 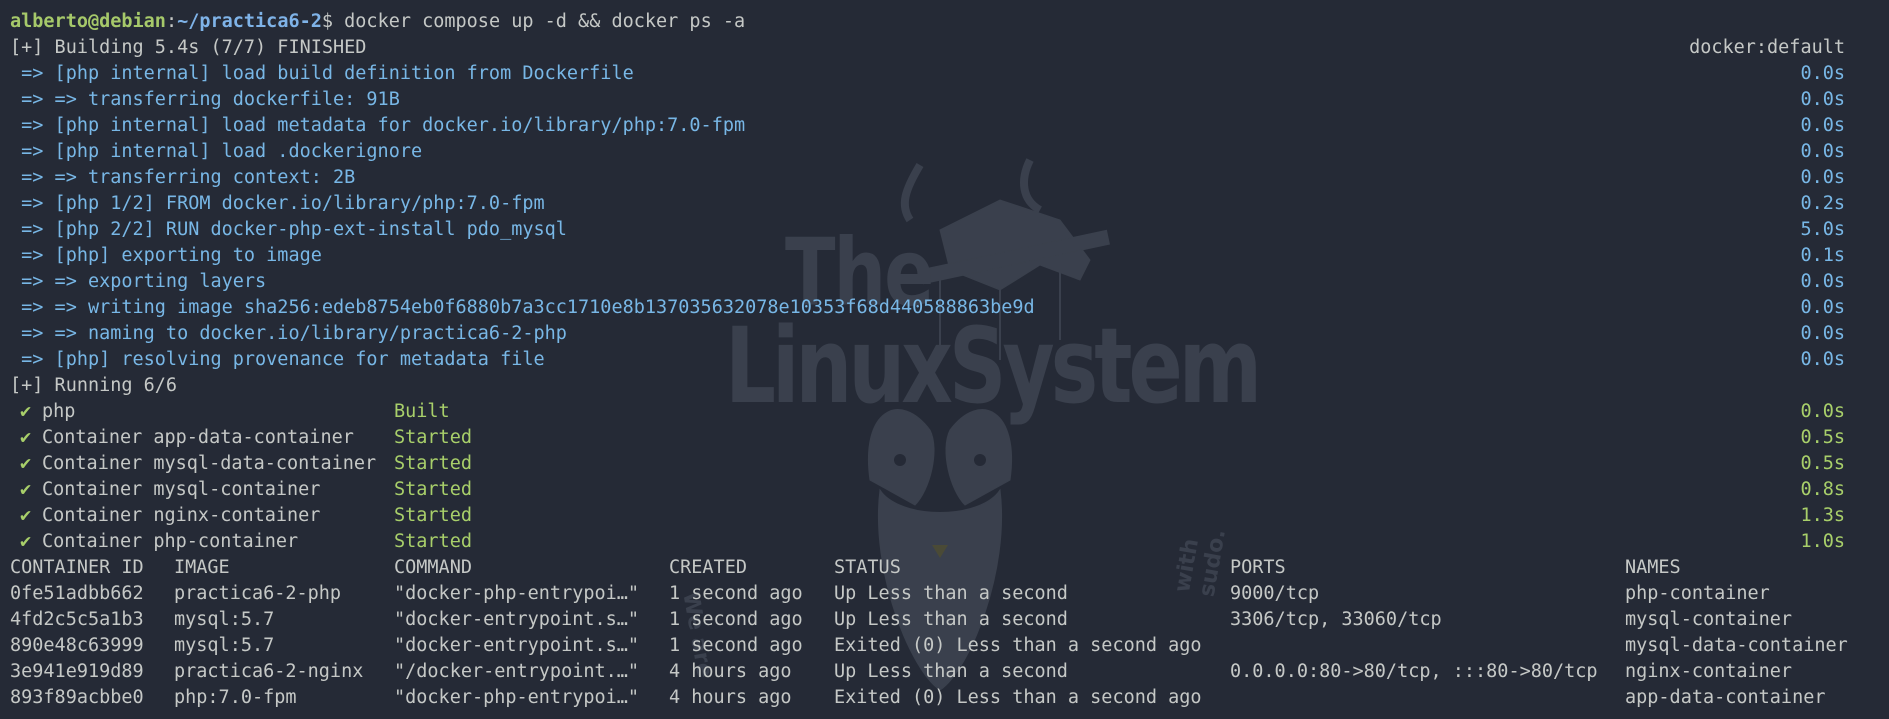 What do you see at coordinates (517, 671) in the screenshot?
I see `cell-command: "/docker-entrypoint.…"` at bounding box center [517, 671].